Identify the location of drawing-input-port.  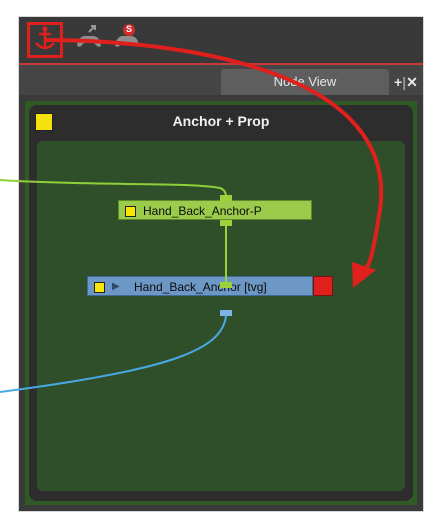
(226, 285).